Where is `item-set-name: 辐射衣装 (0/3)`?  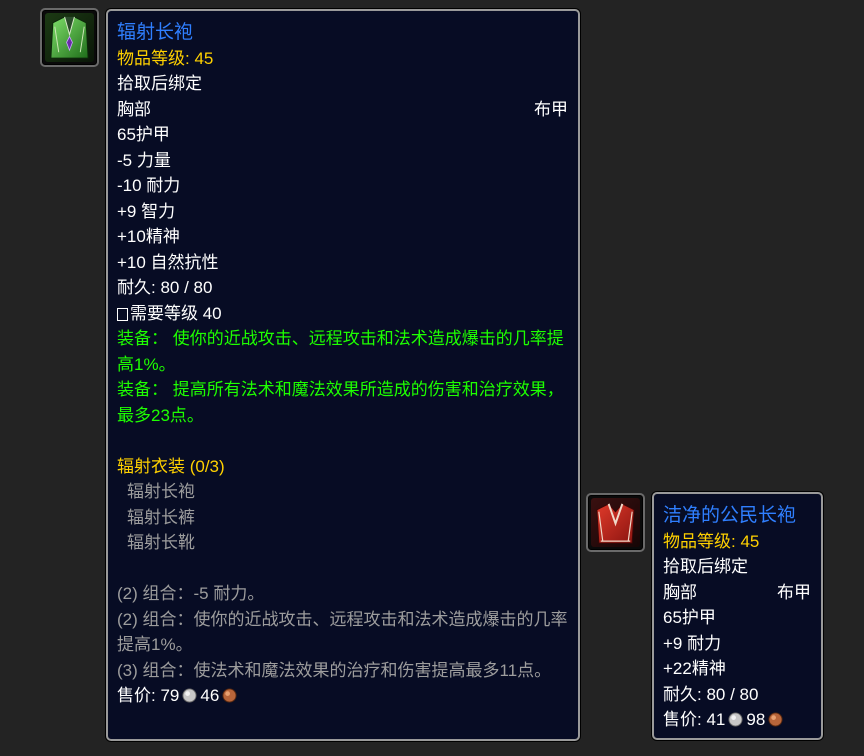 item-set-name: 辐射衣装 (0/3) is located at coordinates (171, 466).